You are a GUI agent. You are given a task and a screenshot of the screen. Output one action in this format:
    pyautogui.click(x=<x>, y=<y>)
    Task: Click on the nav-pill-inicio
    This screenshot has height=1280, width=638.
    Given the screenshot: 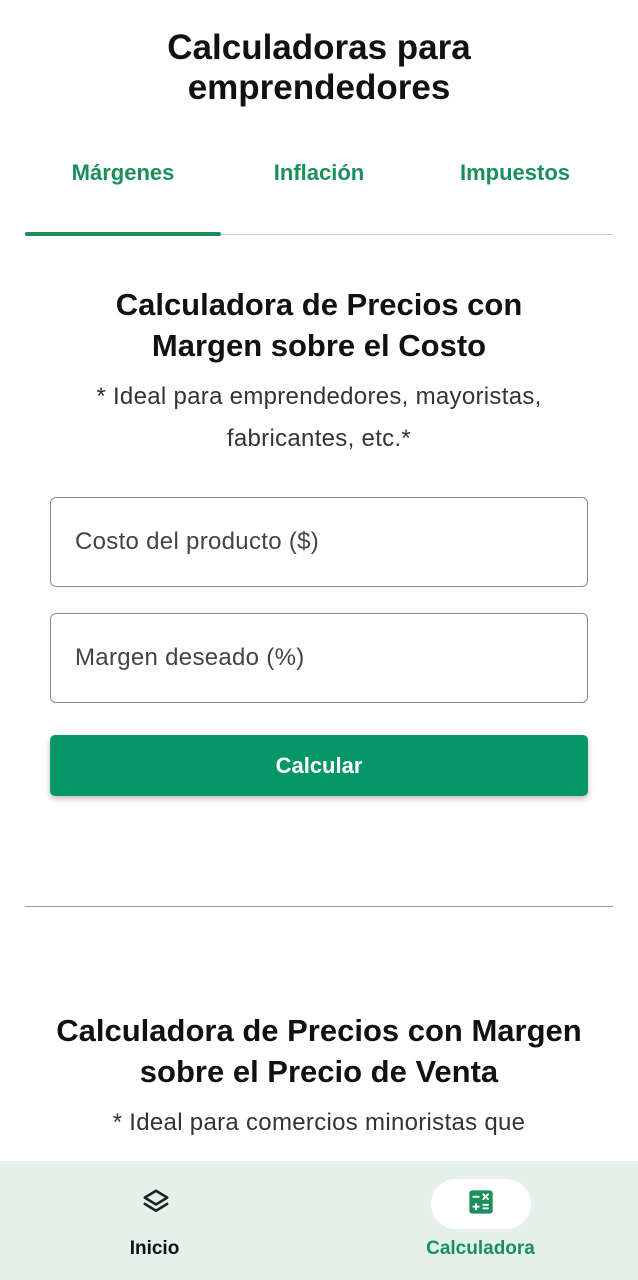 What is the action you would take?
    pyautogui.click(x=156, y=1204)
    